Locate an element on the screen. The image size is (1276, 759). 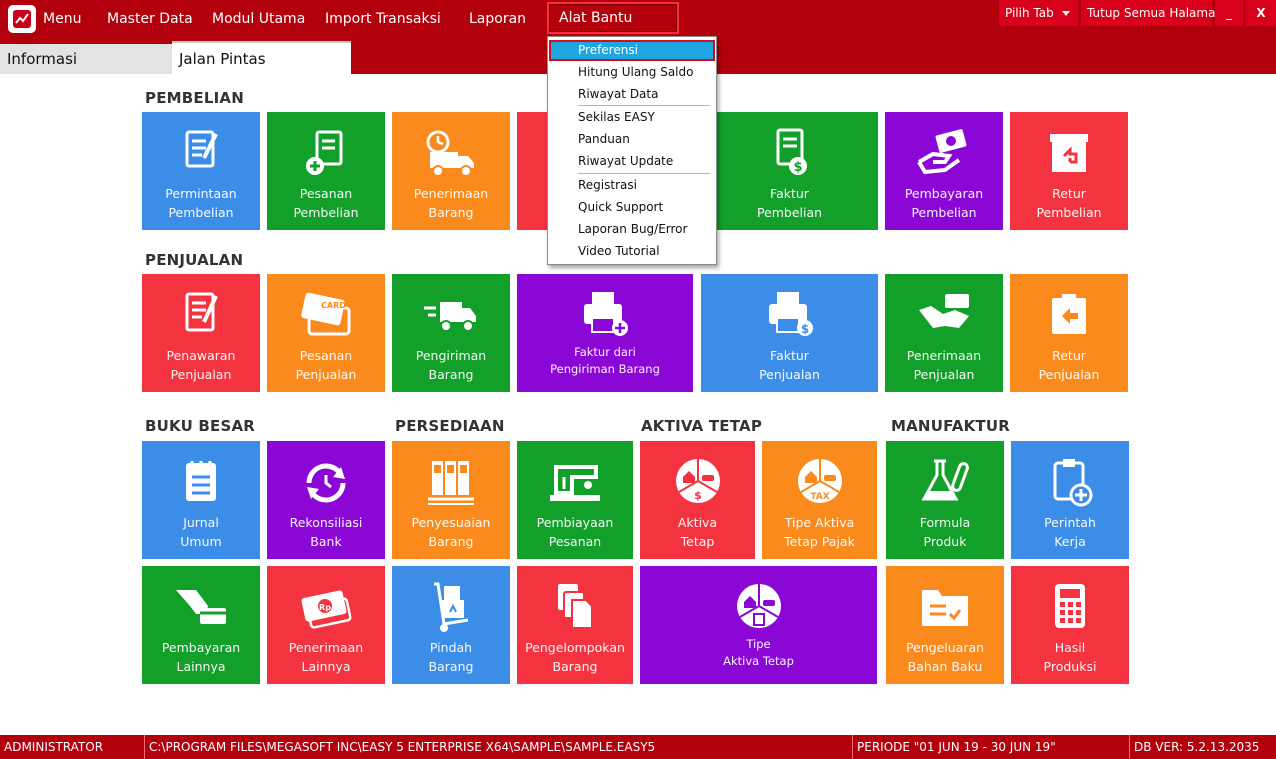
tile-faktur-dari-pengiriman: Faktur dari Pengiriman Barang is located at coordinates (605, 333).